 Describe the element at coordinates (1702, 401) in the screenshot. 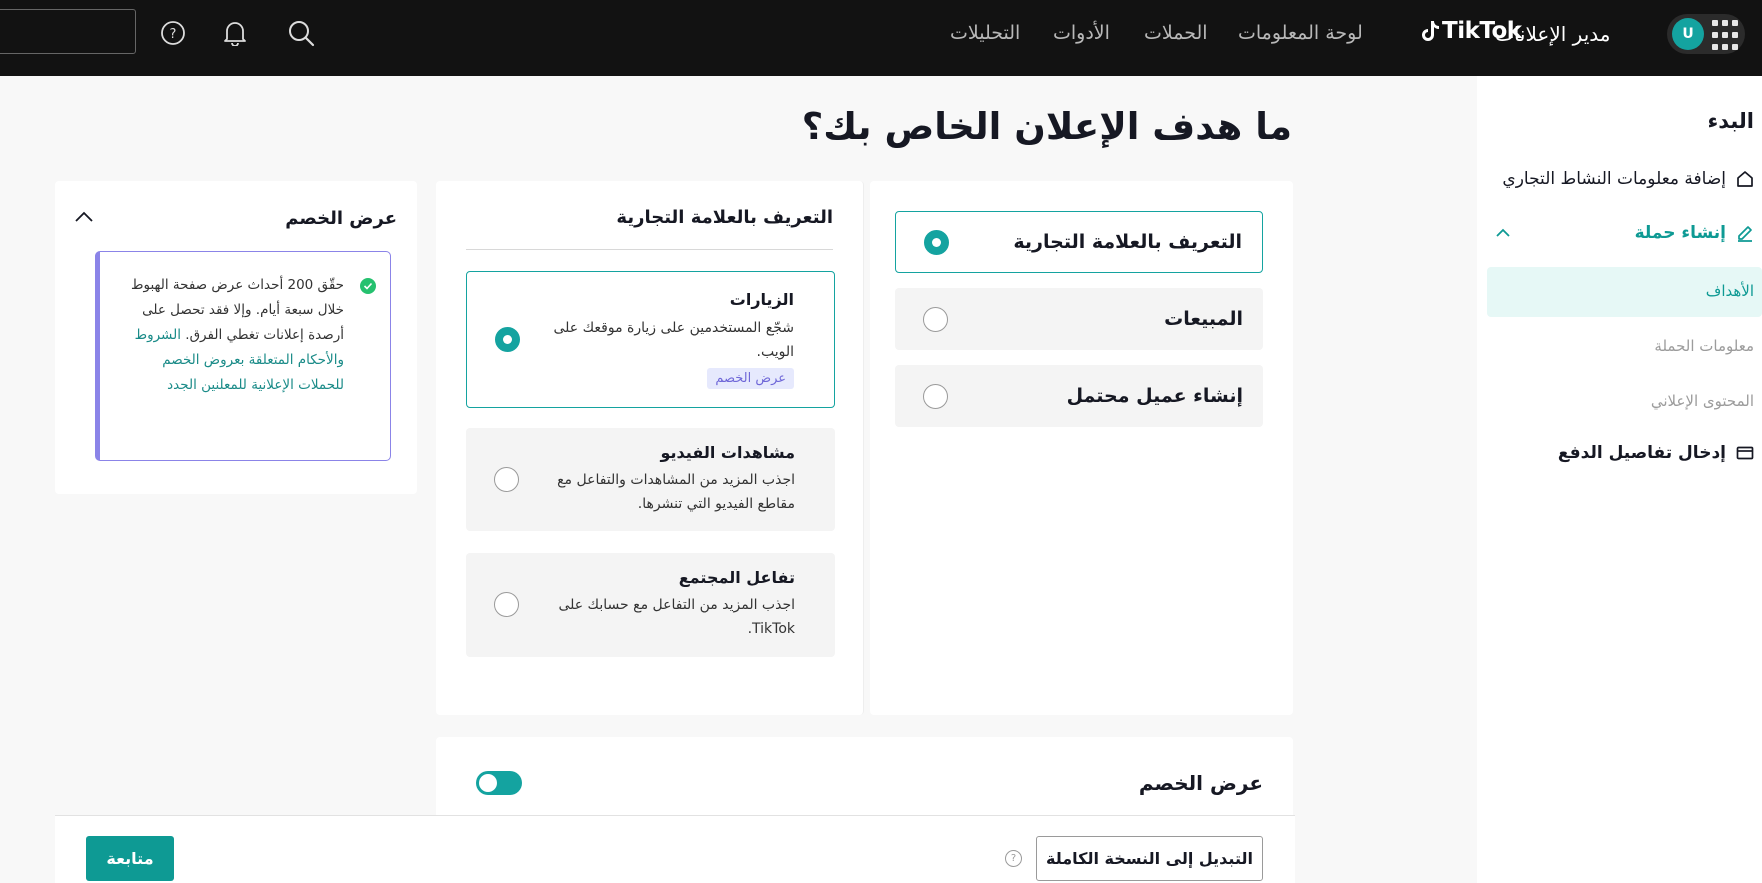

I see `sidebar-subitem-ad-creative: المحتوى الإعلاني` at that location.